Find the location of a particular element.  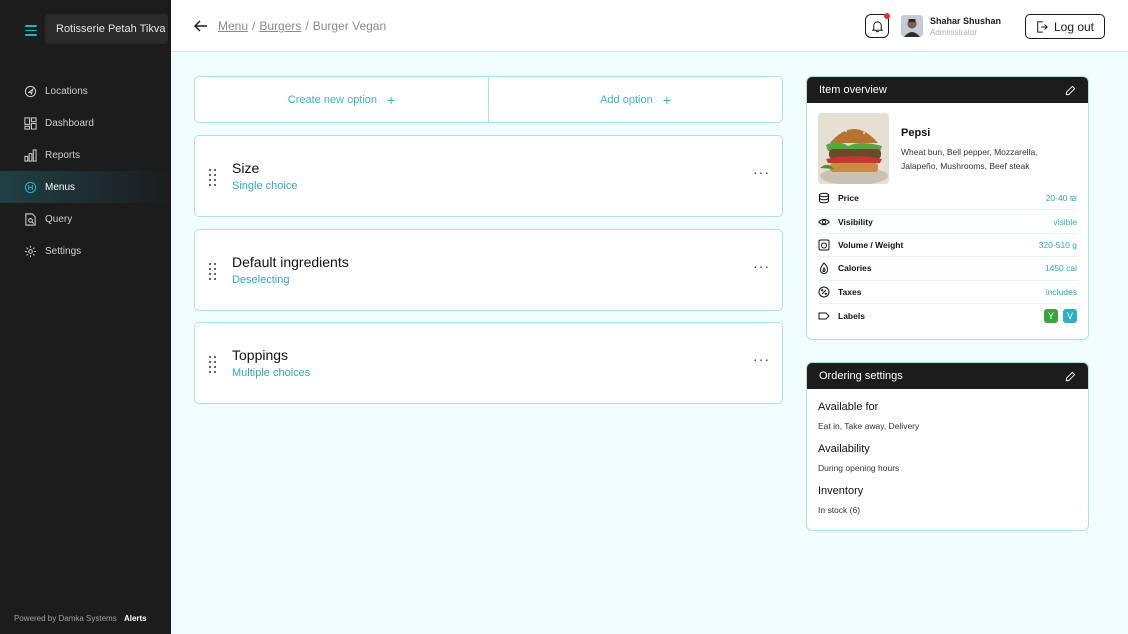

label-badge-v: V is located at coordinates (1070, 315).